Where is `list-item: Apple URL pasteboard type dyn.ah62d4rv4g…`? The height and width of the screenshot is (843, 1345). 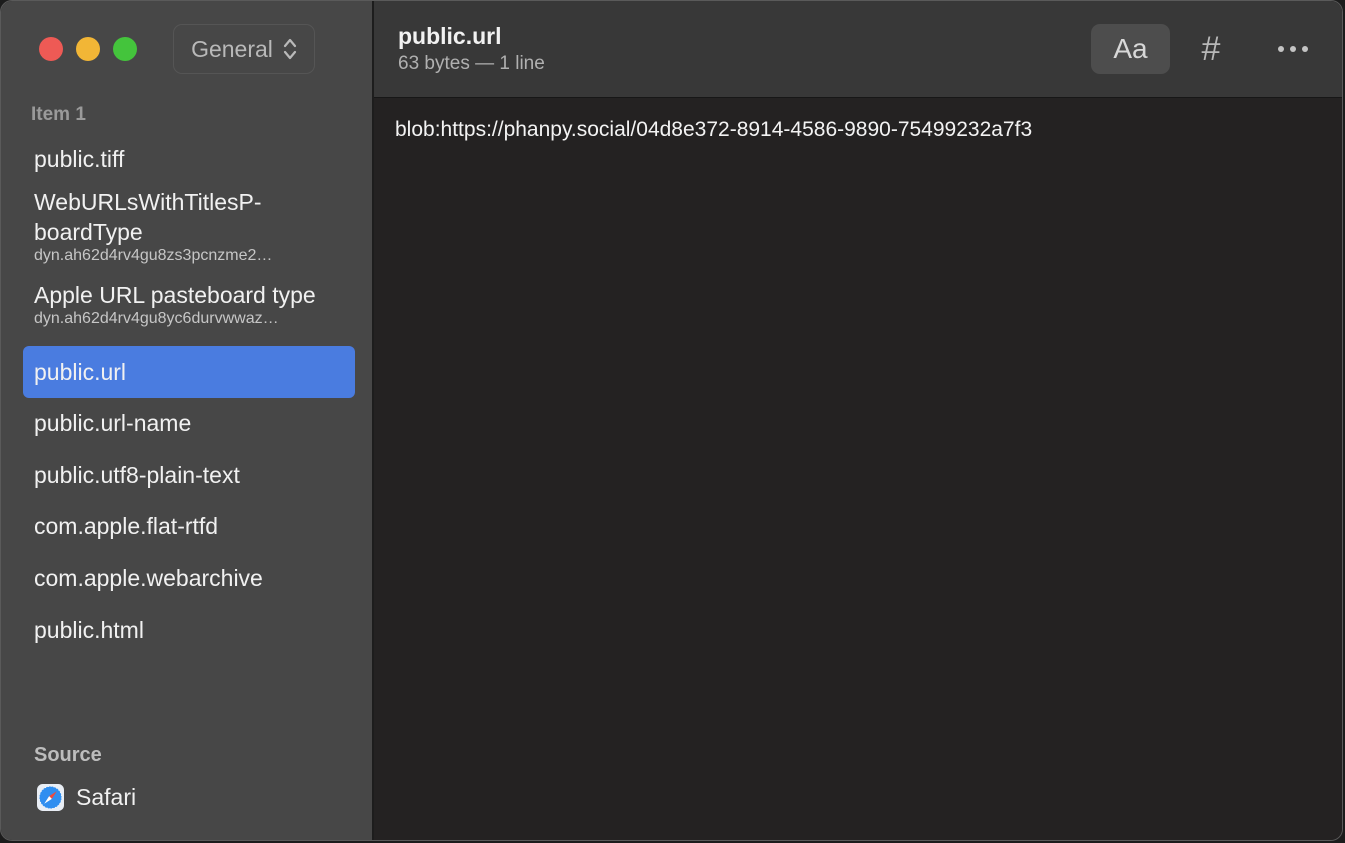 list-item: Apple URL pasteboard type dyn.ah62d4rv4g… is located at coordinates (189, 312).